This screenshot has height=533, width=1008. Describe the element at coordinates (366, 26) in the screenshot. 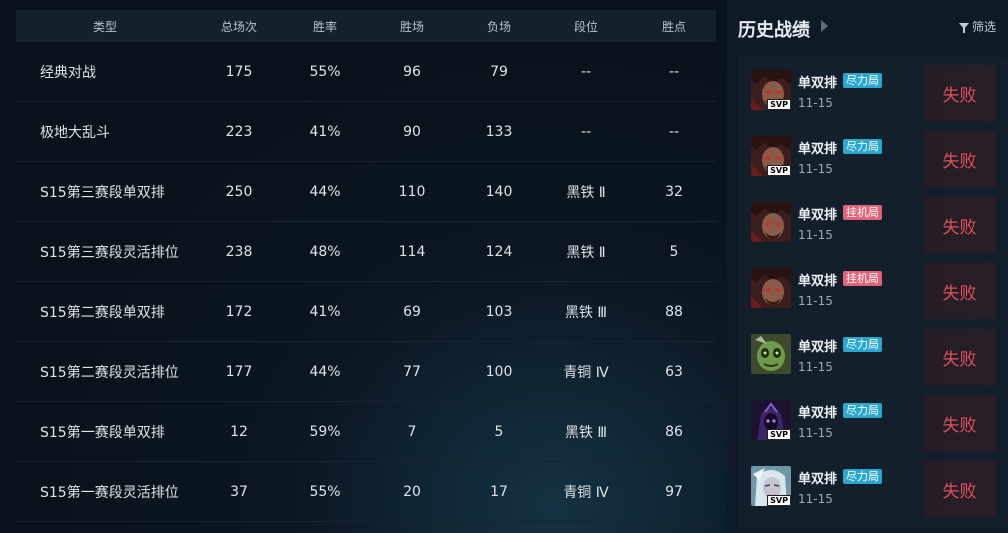

I see `table-header-row: 类型 总场次 胜率 胜场 负场 段位 胜点` at that location.